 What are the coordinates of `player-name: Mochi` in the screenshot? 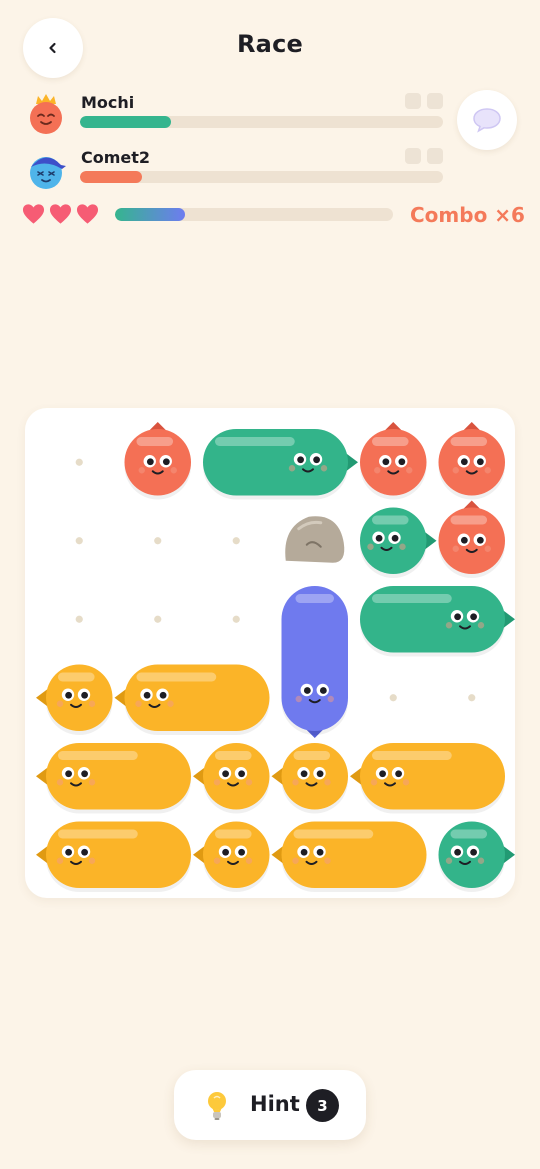 It's located at (108, 102).